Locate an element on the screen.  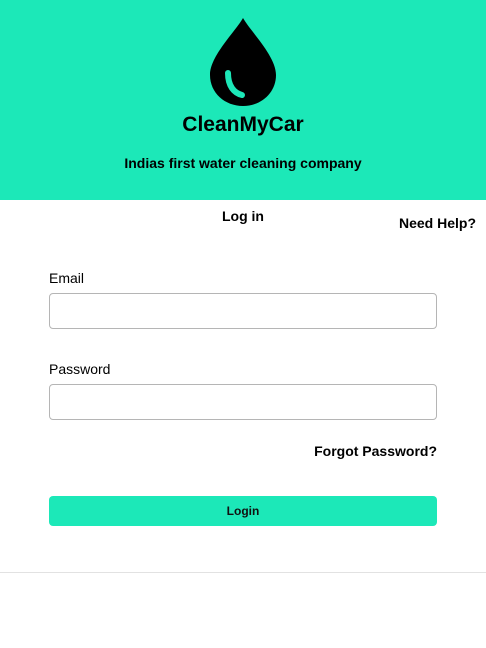
brand-name: CleanMyCar is located at coordinates (243, 124).